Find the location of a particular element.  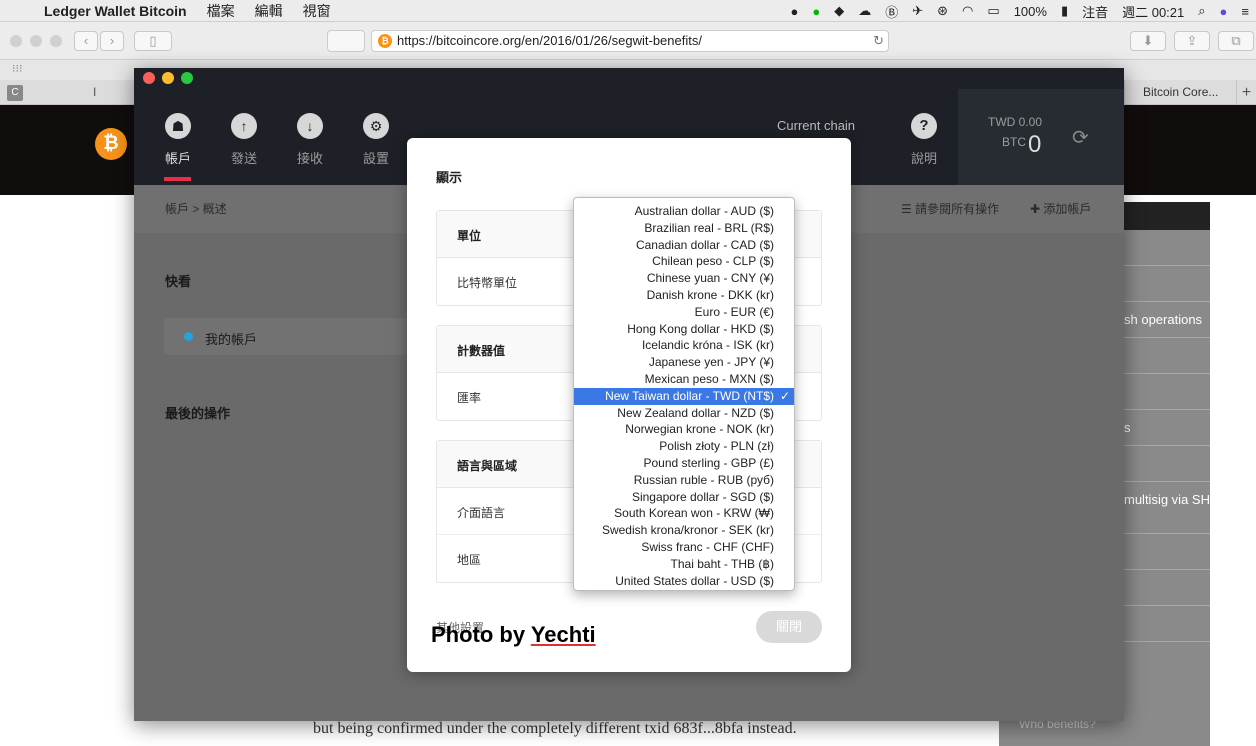

evernote-tray-icon: ● is located at coordinates (795, 11).